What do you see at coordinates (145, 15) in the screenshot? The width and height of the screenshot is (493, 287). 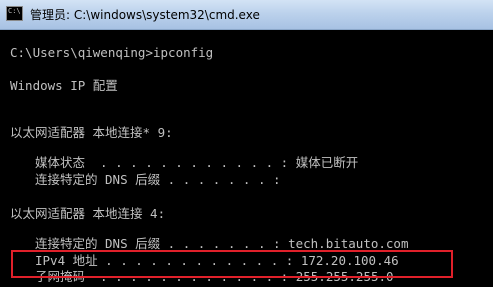 I see `window-title: 管理员: C:\windows\system32\cmd.exe` at bounding box center [145, 15].